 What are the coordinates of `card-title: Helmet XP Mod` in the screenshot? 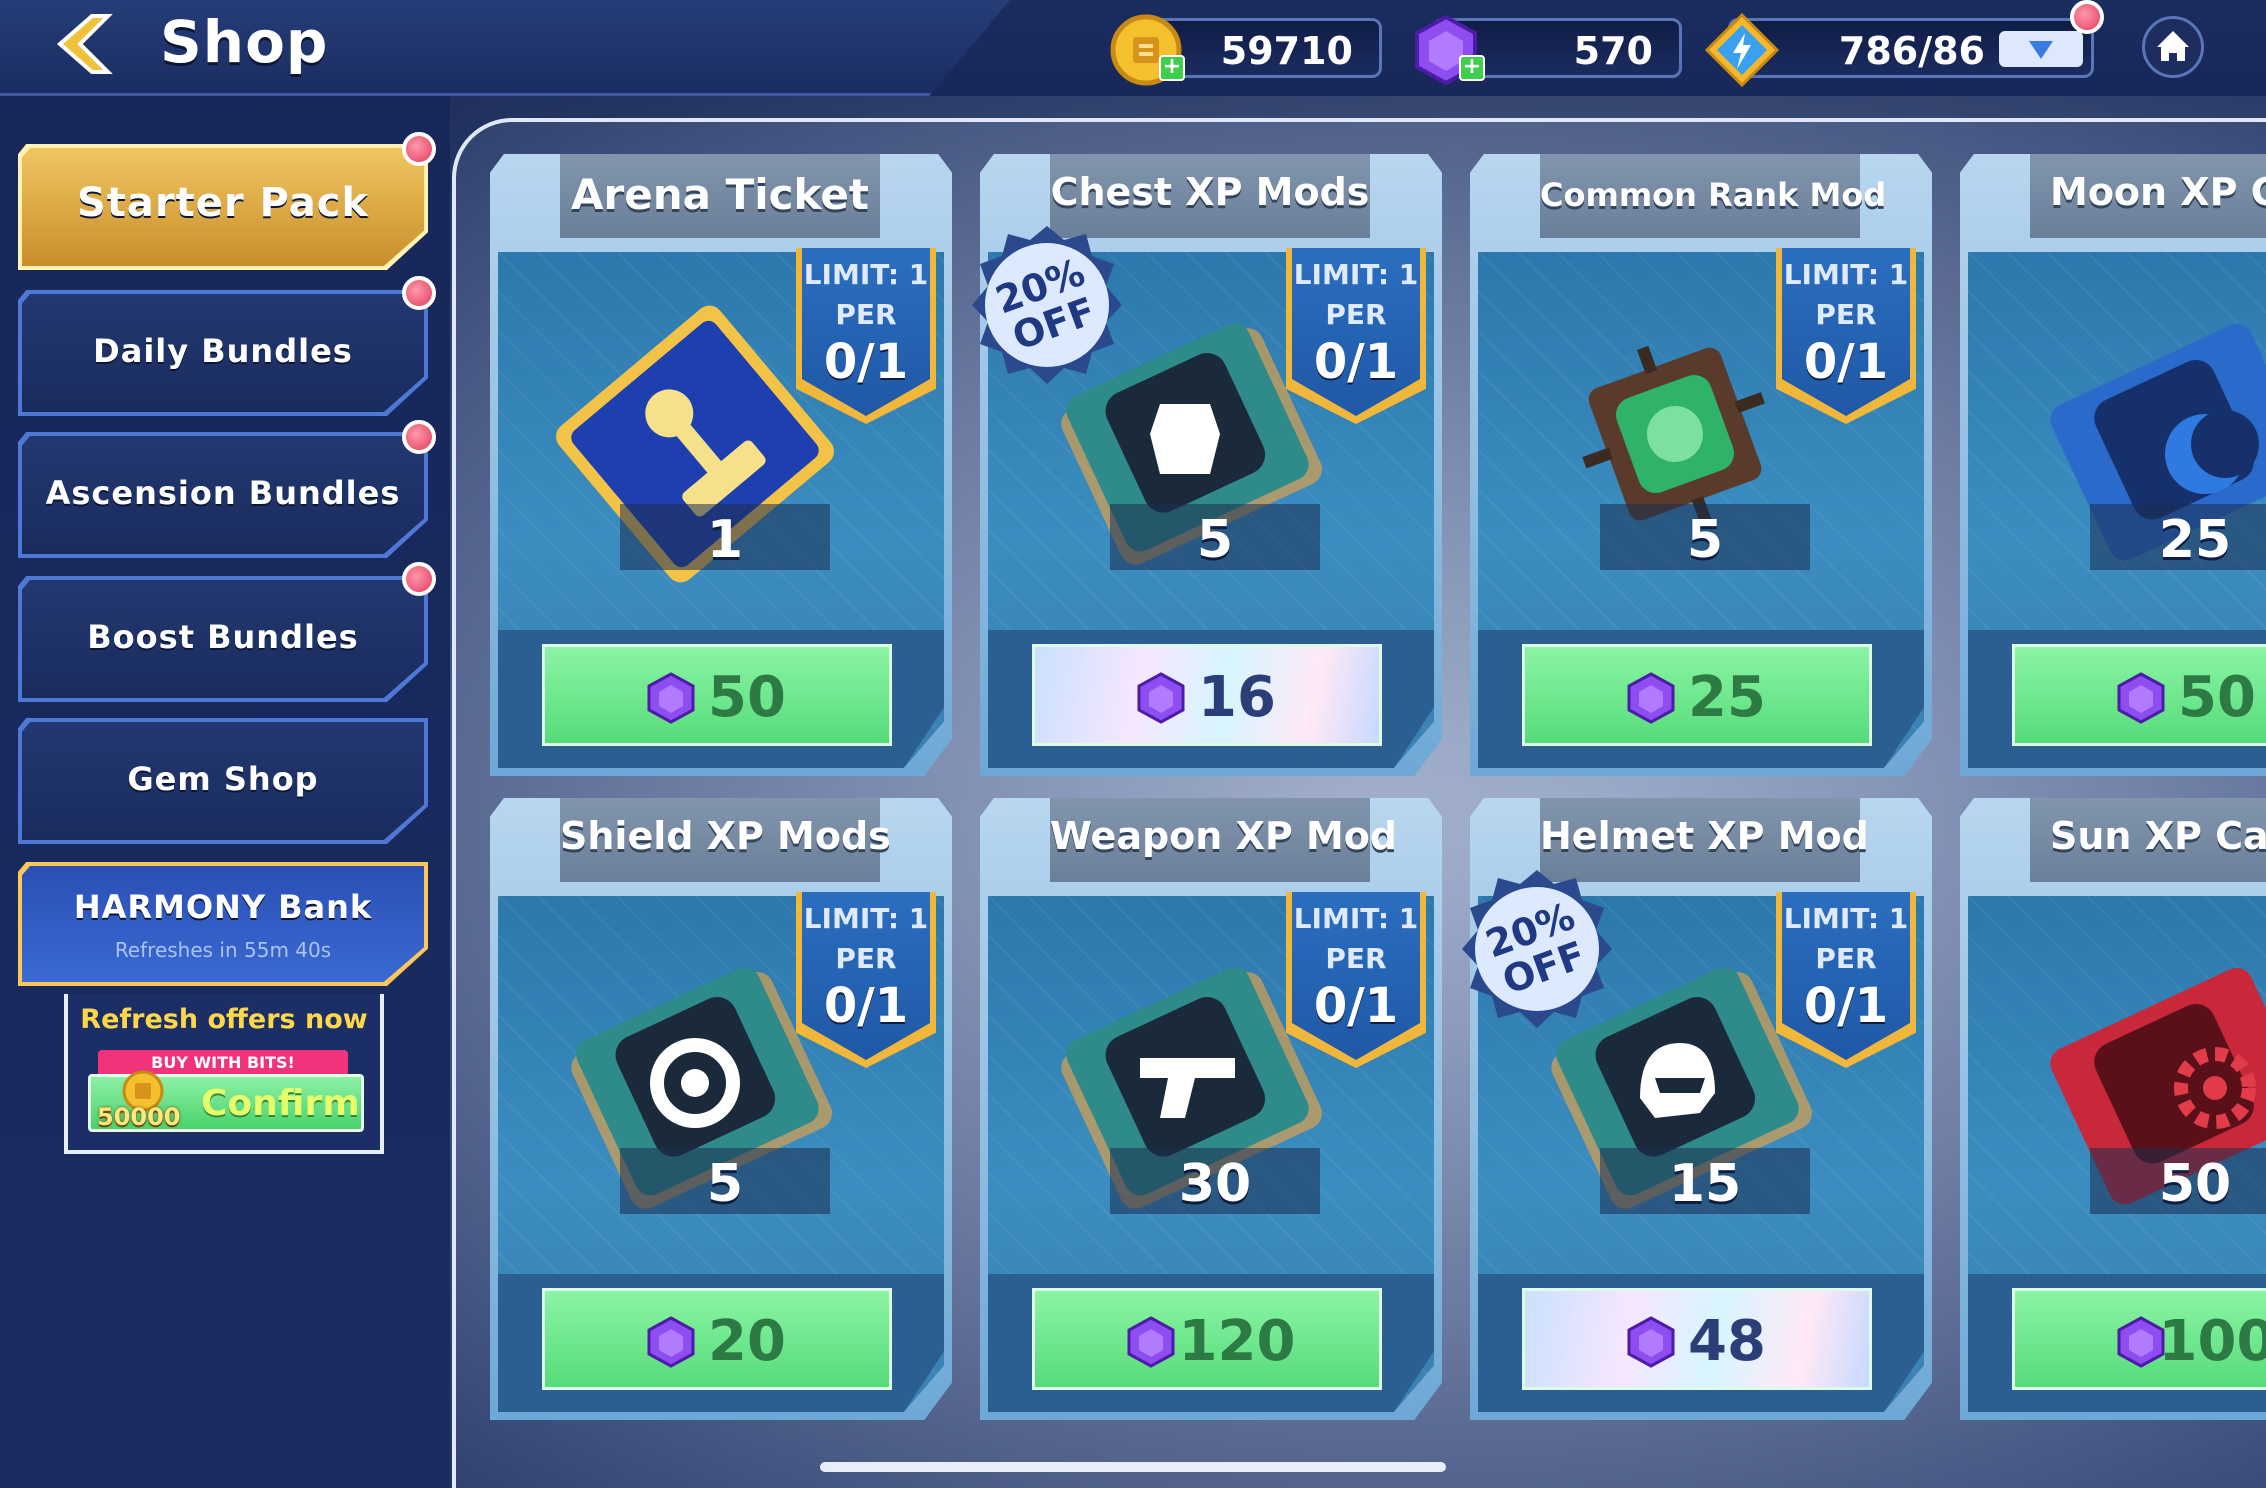 It's located at (1704, 836).